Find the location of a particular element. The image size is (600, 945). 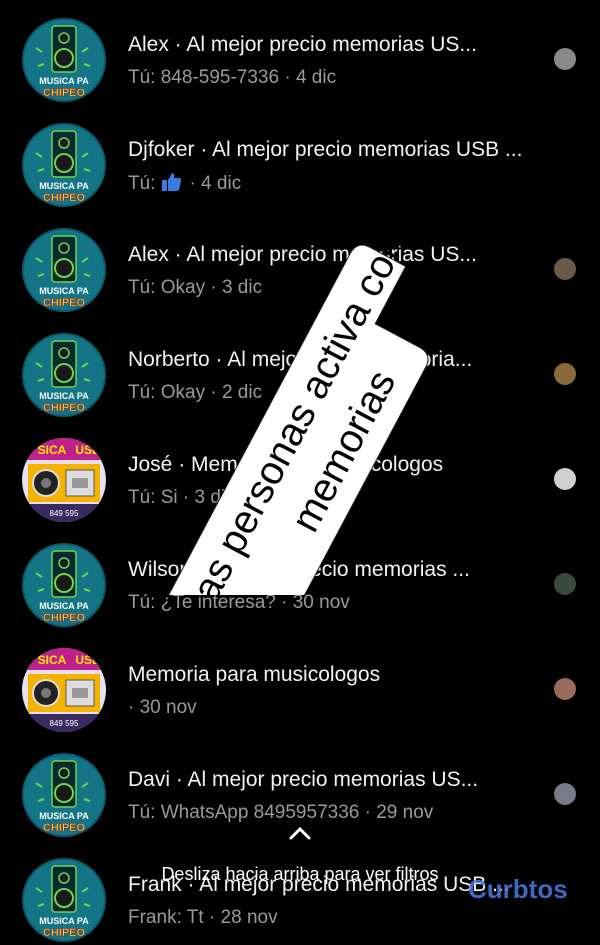

watermark: Curbtos is located at coordinates (518, 889).